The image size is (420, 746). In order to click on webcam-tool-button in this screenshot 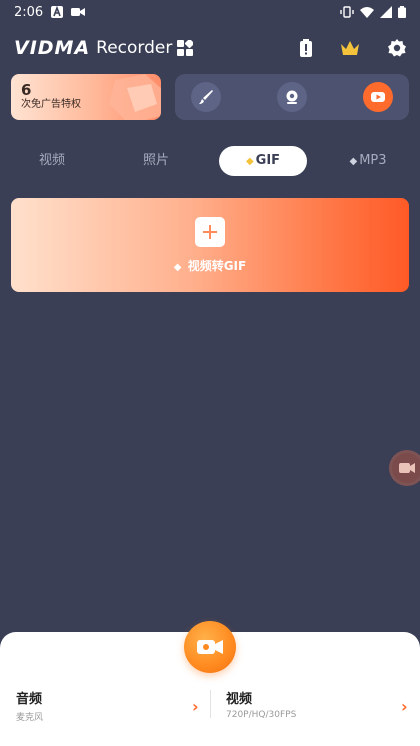, I will do `click(292, 97)`.